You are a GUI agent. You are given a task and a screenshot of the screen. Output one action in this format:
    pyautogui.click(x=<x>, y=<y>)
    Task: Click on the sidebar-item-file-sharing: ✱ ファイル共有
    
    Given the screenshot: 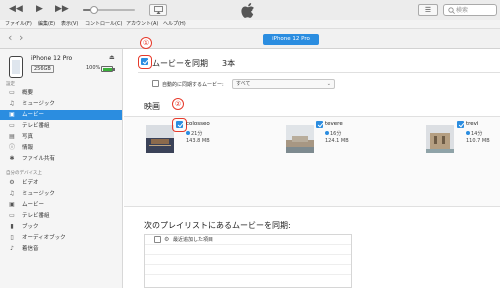 What is the action you would take?
    pyautogui.click(x=61, y=159)
    